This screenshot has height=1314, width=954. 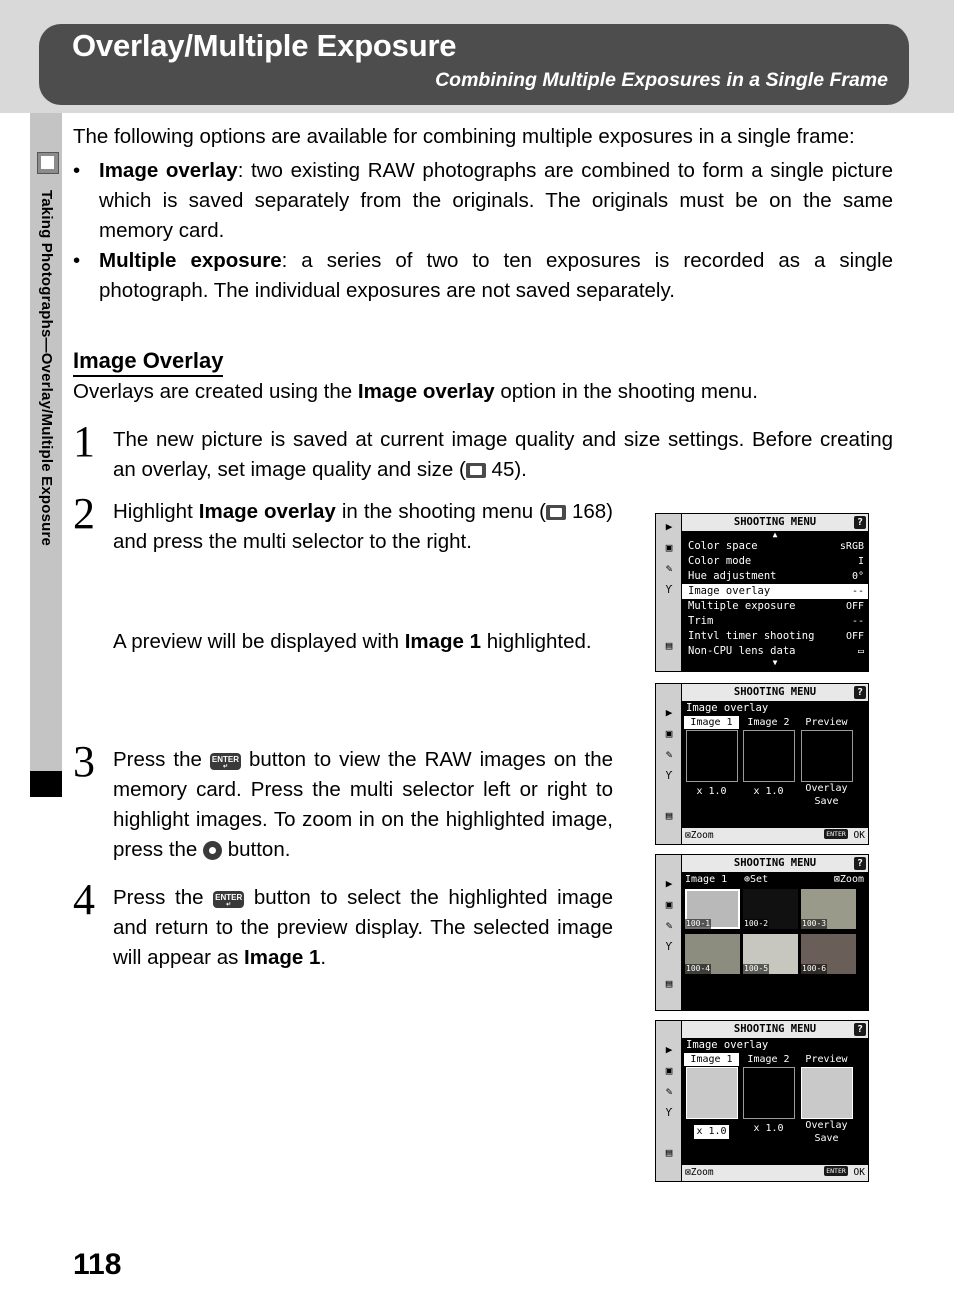 I want to click on section-heading: Image Overlay, so click(x=148, y=362).